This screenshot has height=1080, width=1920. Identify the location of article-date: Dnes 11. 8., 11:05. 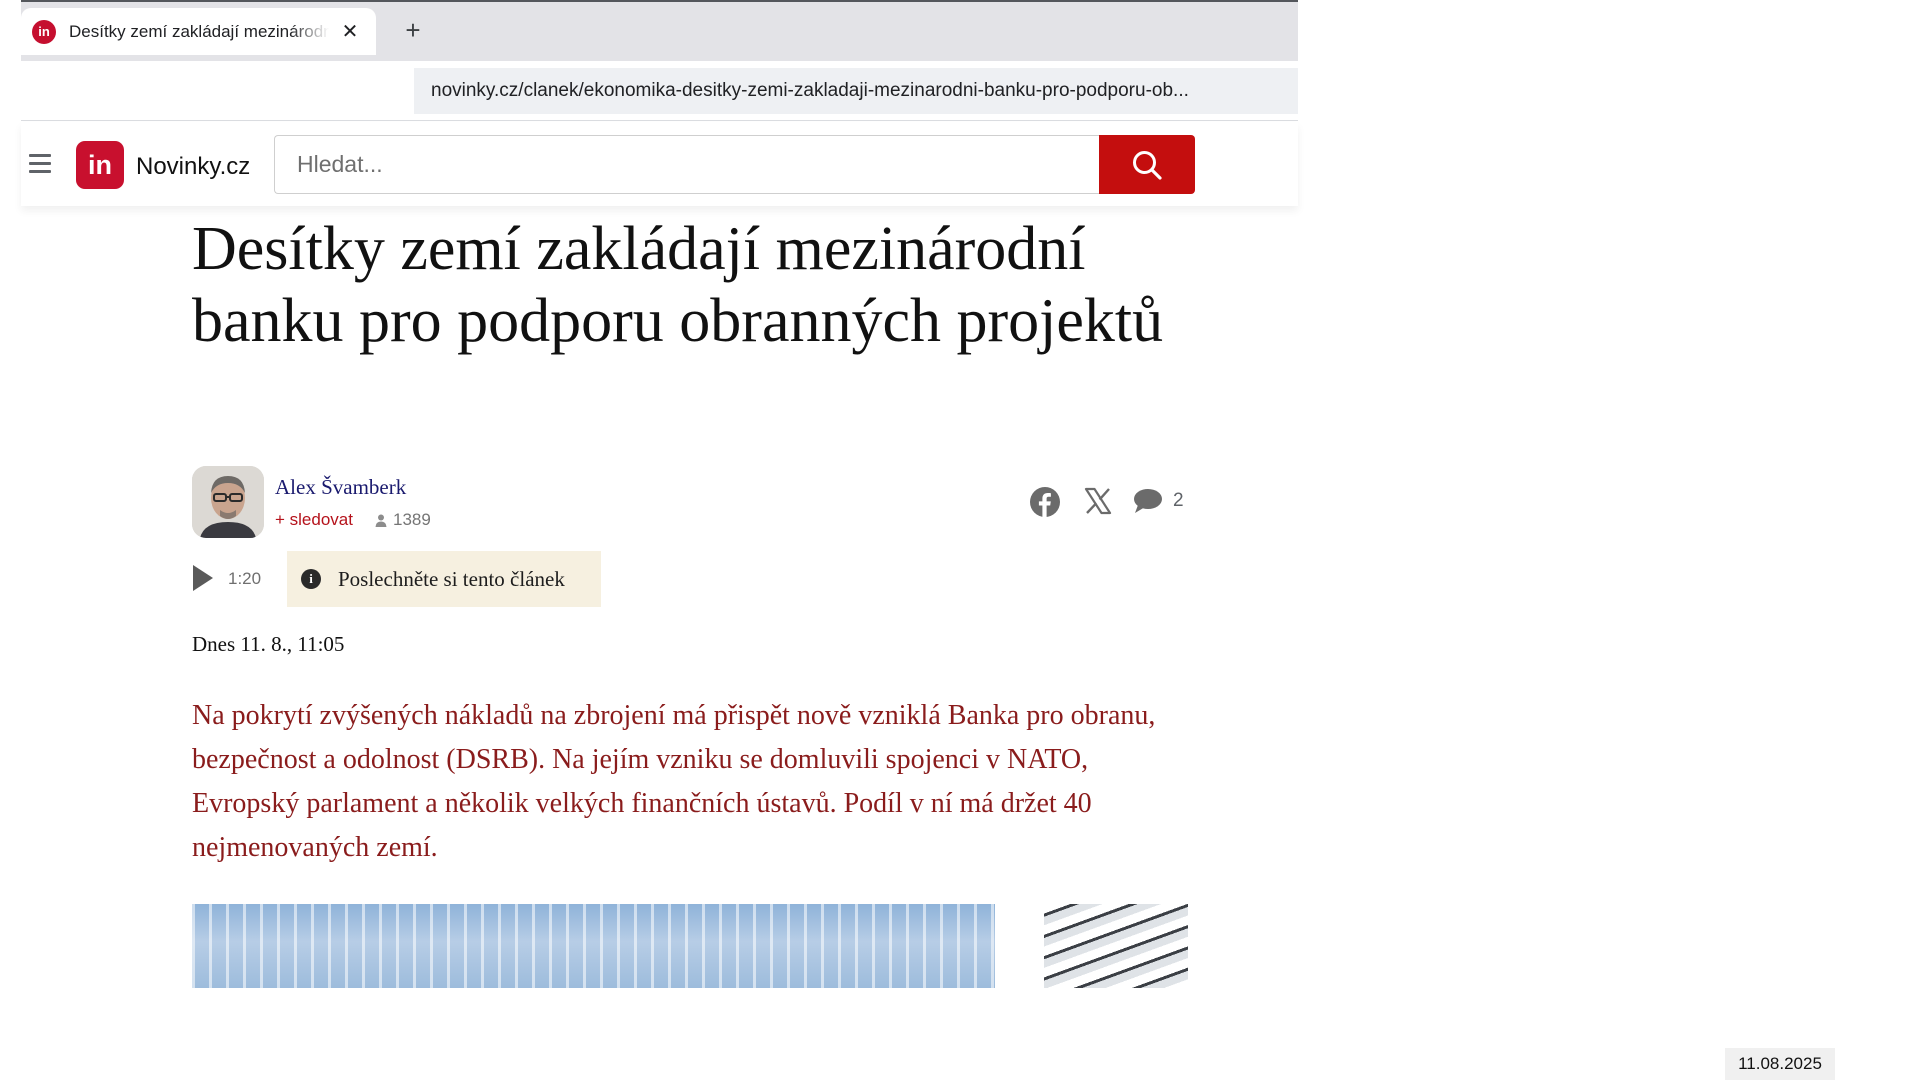
(268, 644).